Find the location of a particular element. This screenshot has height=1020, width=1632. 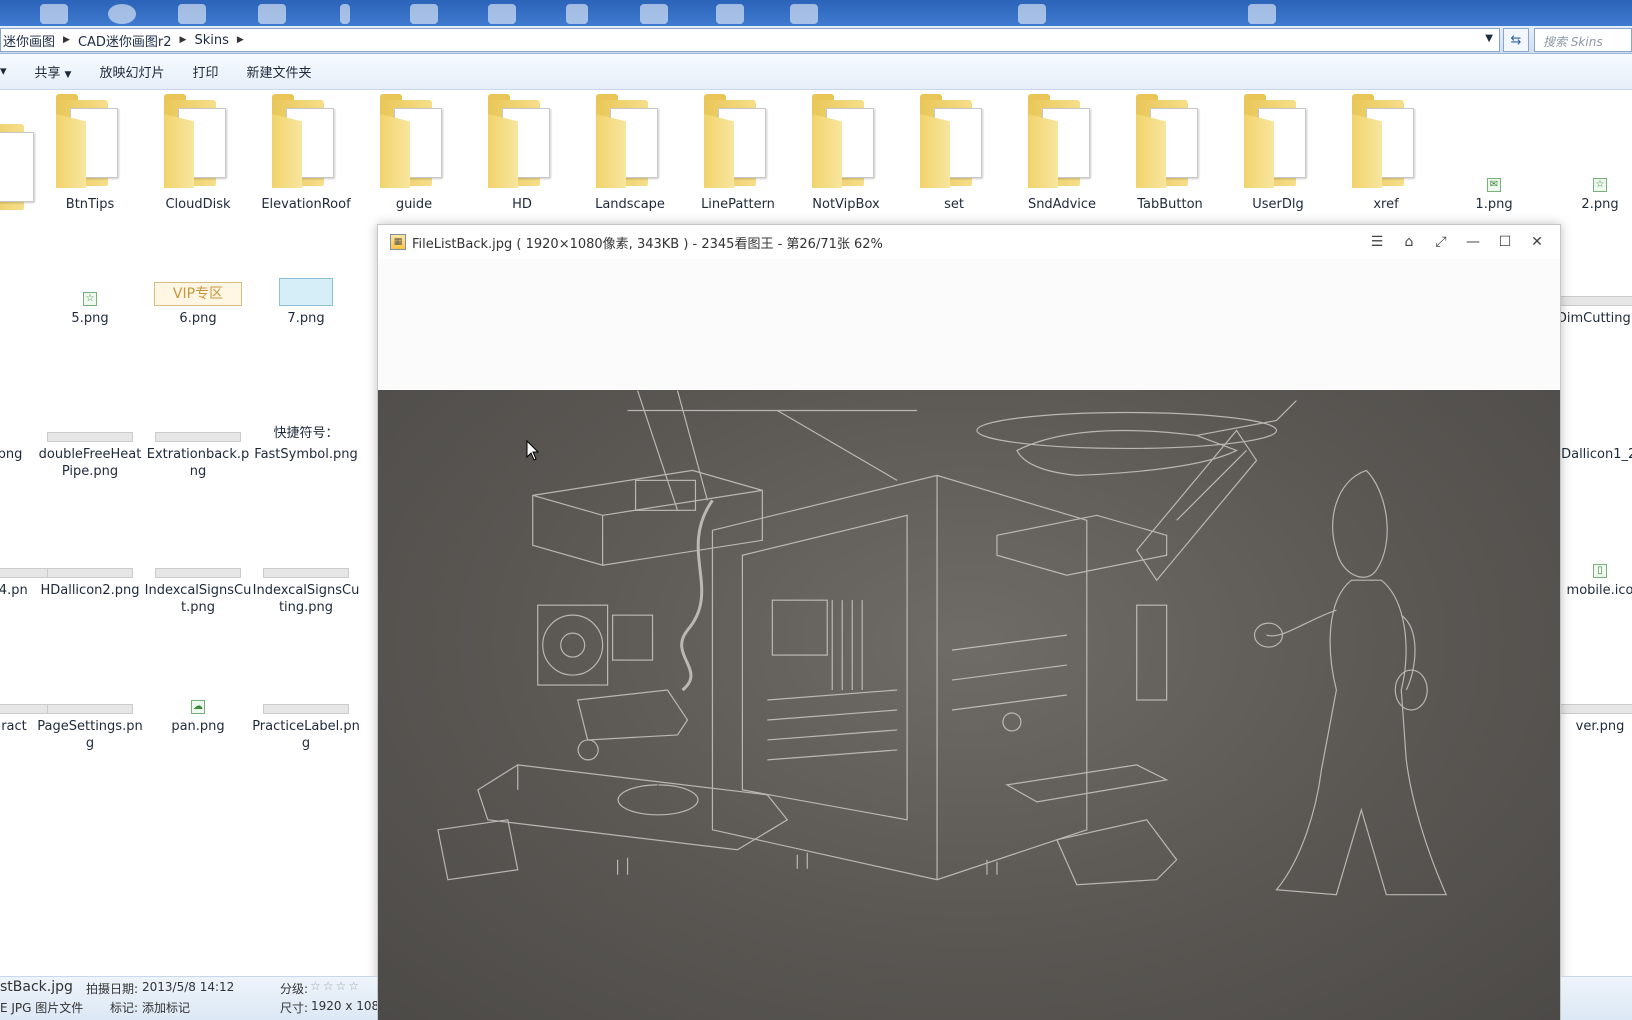

rating-stars-icon: ☆☆☆☆ is located at coordinates (335, 986).